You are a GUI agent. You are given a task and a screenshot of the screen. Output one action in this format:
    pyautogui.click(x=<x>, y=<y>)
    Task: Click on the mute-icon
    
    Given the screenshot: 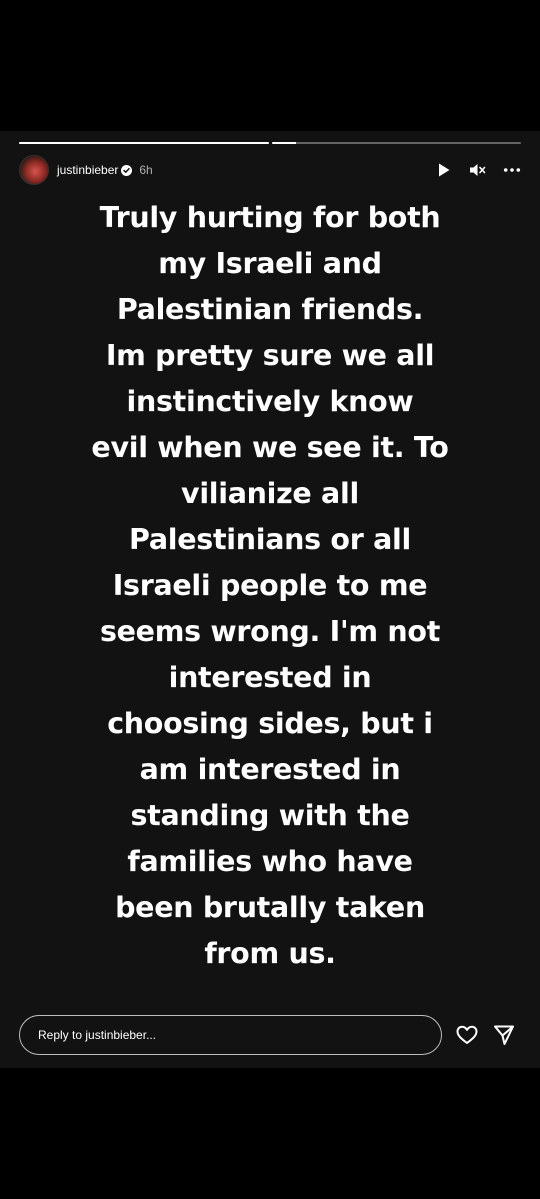 What is the action you would take?
    pyautogui.click(x=478, y=170)
    